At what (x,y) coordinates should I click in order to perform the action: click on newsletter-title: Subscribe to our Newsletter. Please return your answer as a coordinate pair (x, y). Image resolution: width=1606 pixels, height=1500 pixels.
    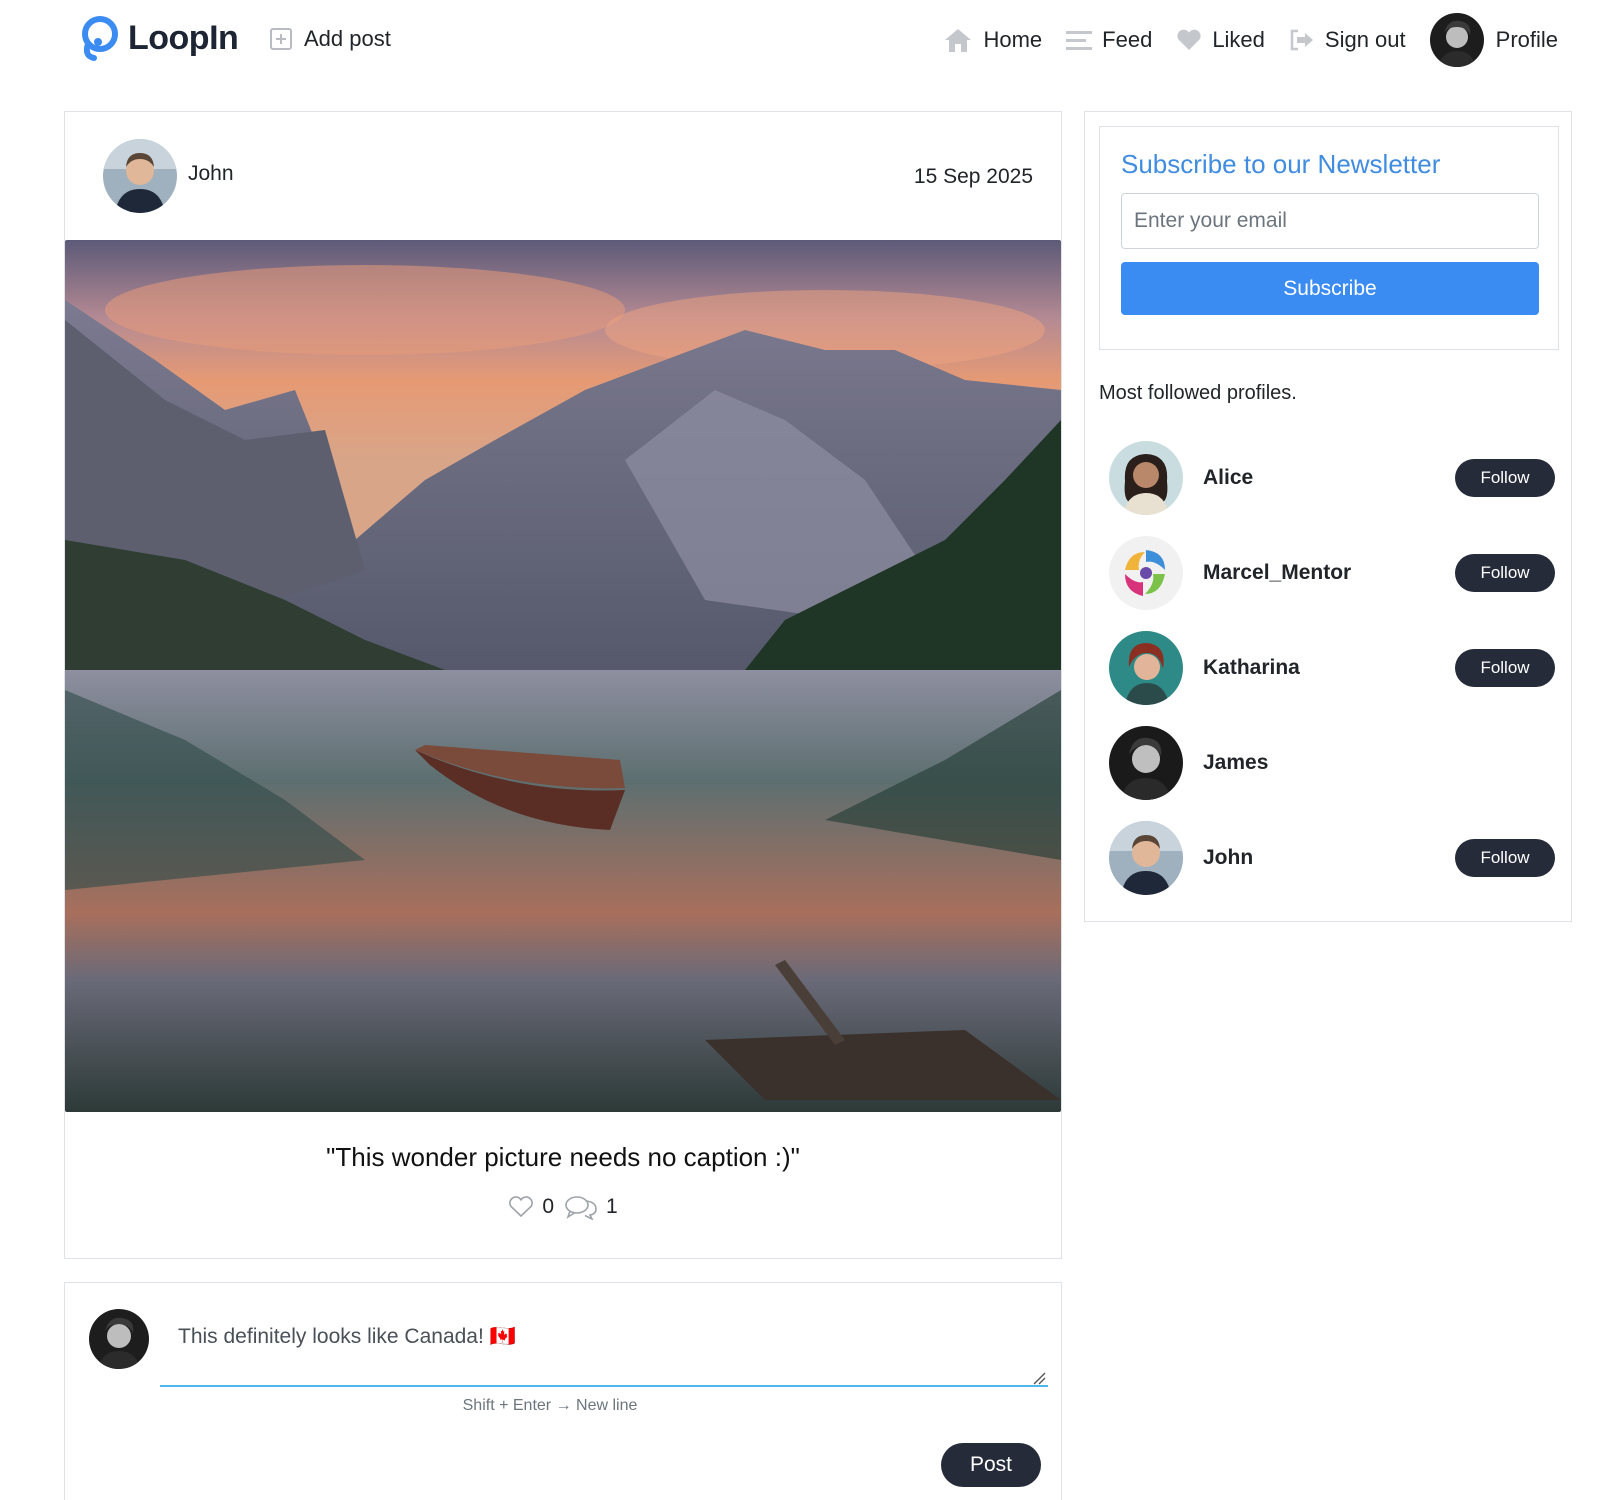
    Looking at the image, I should click on (1281, 164).